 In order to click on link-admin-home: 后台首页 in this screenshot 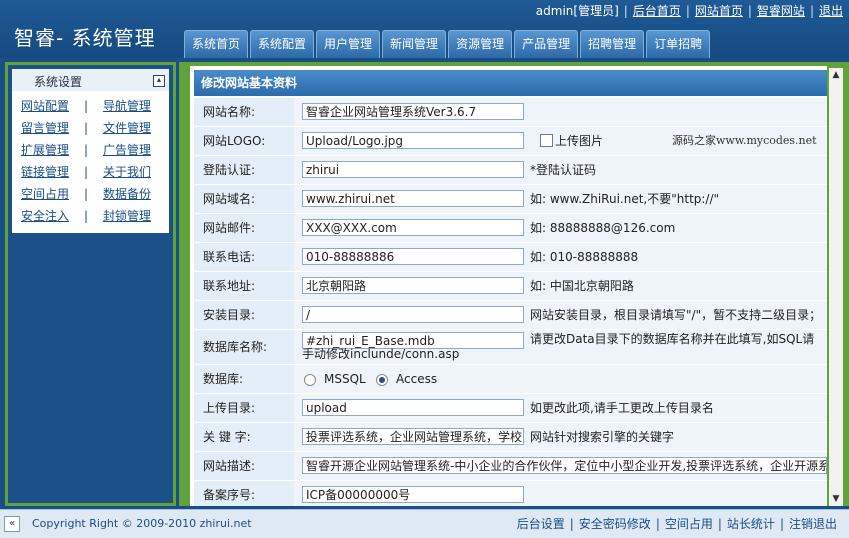, I will do `click(657, 11)`.